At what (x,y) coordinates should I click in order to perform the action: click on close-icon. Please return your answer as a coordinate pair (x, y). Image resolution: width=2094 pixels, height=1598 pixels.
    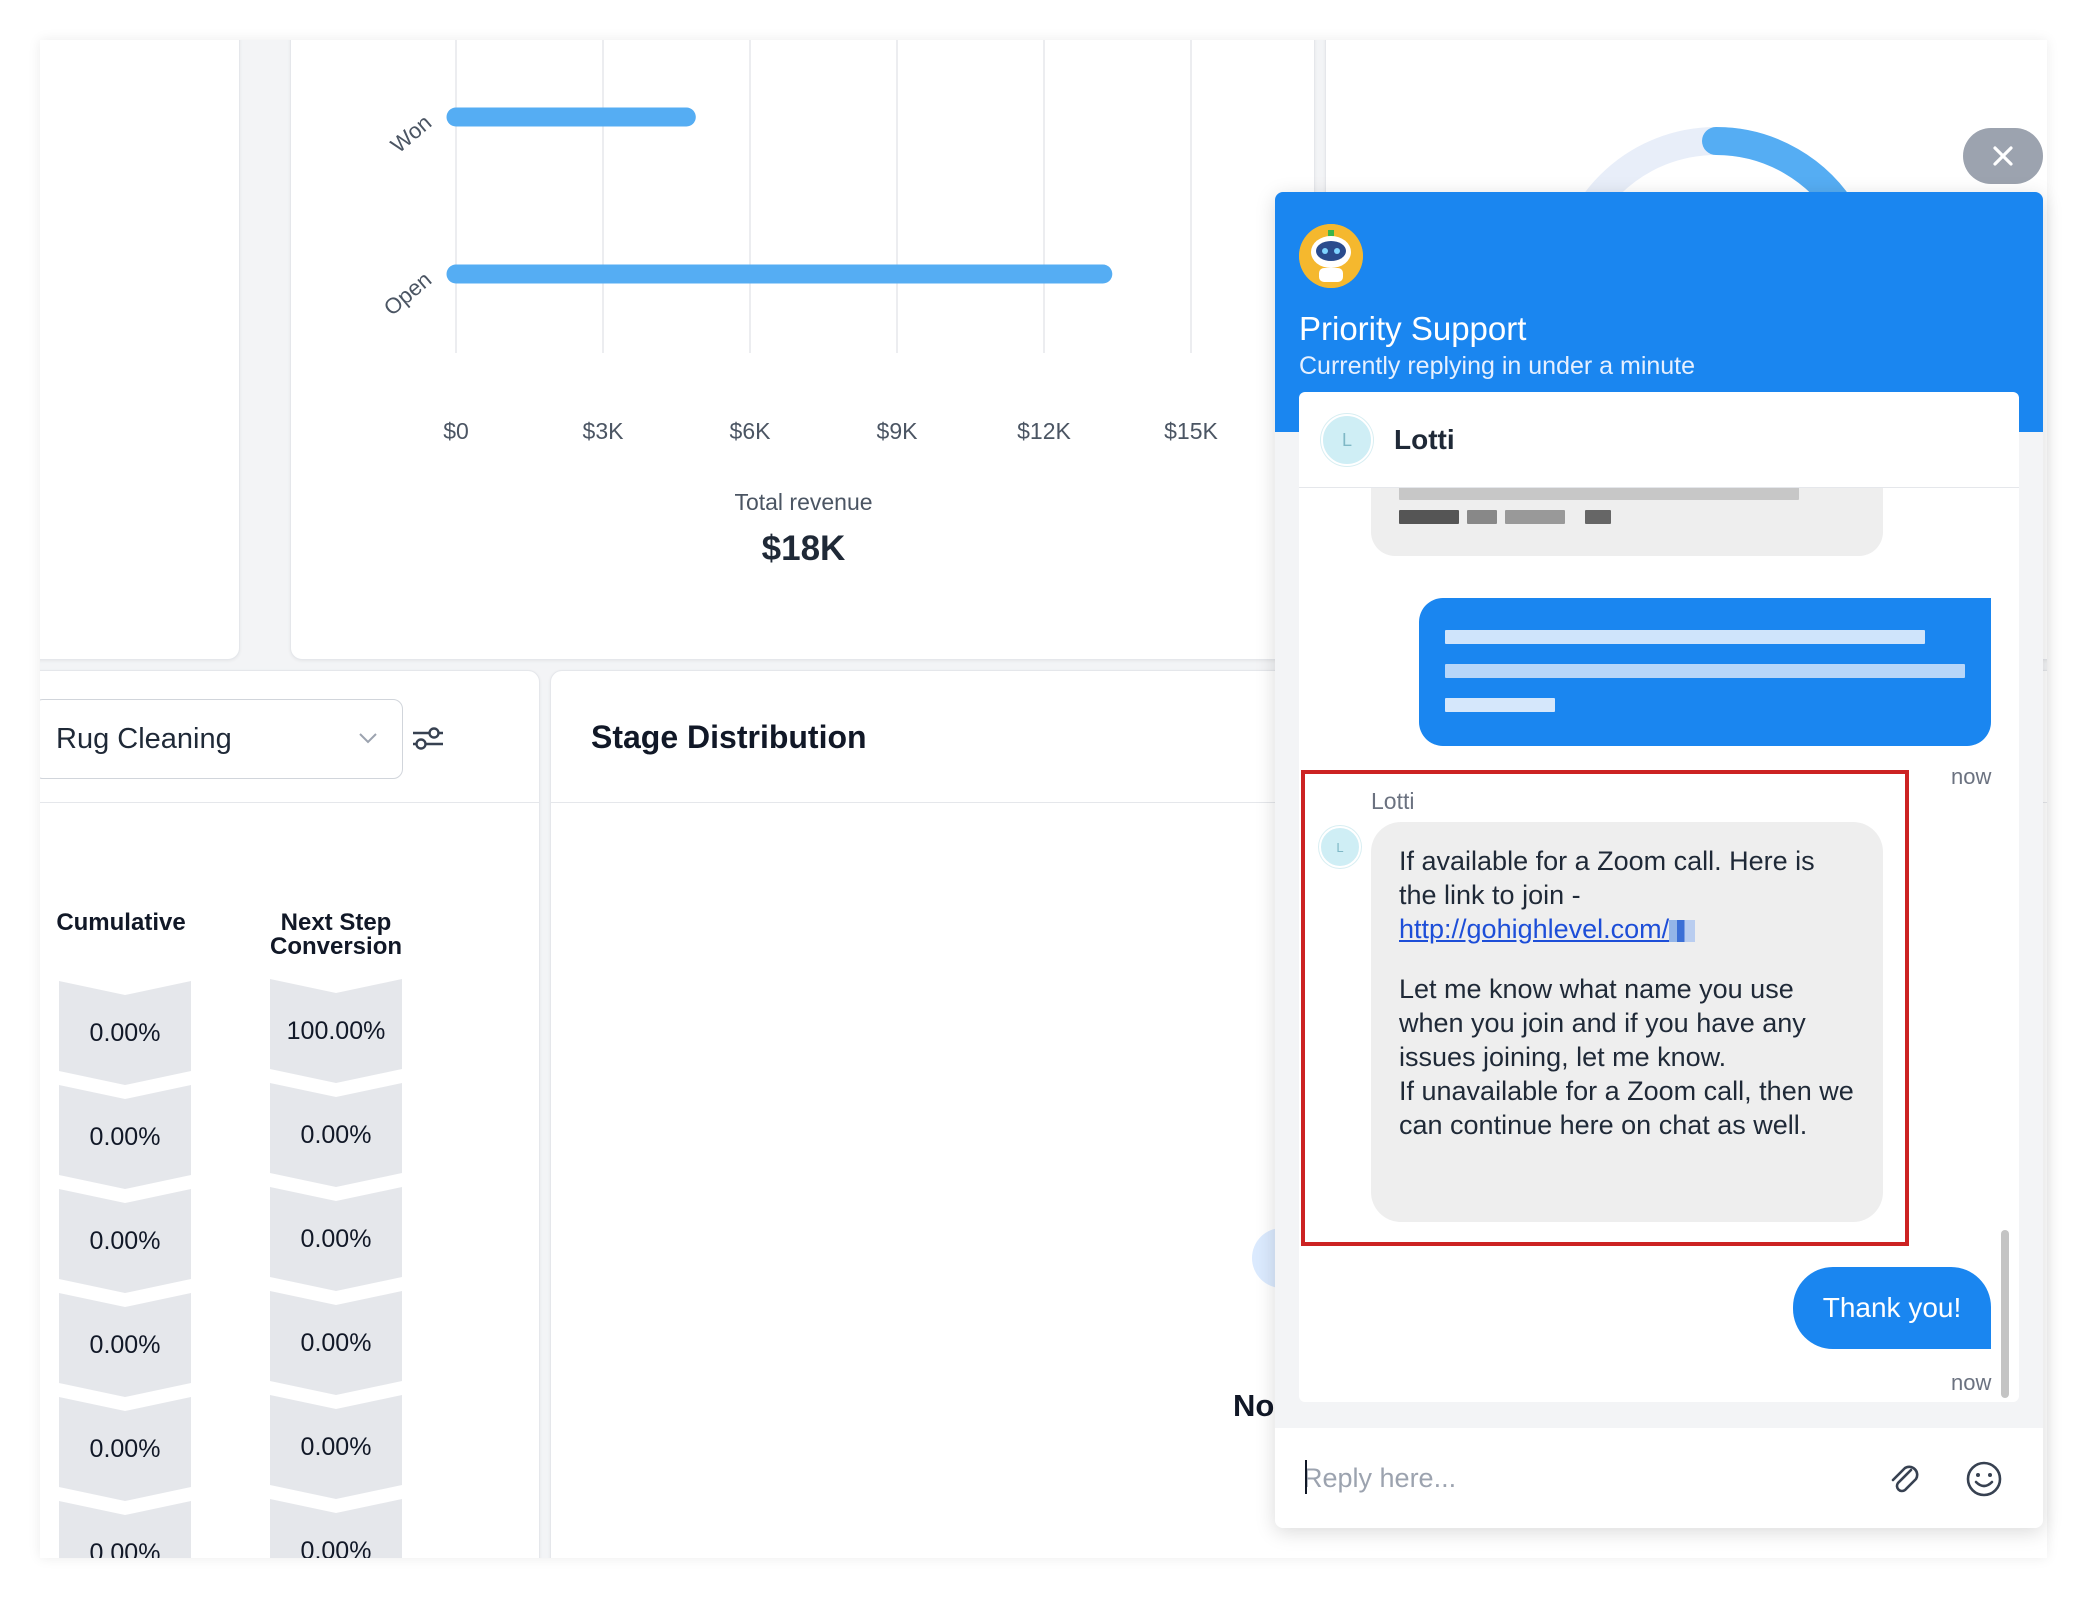
    Looking at the image, I should click on (2003, 156).